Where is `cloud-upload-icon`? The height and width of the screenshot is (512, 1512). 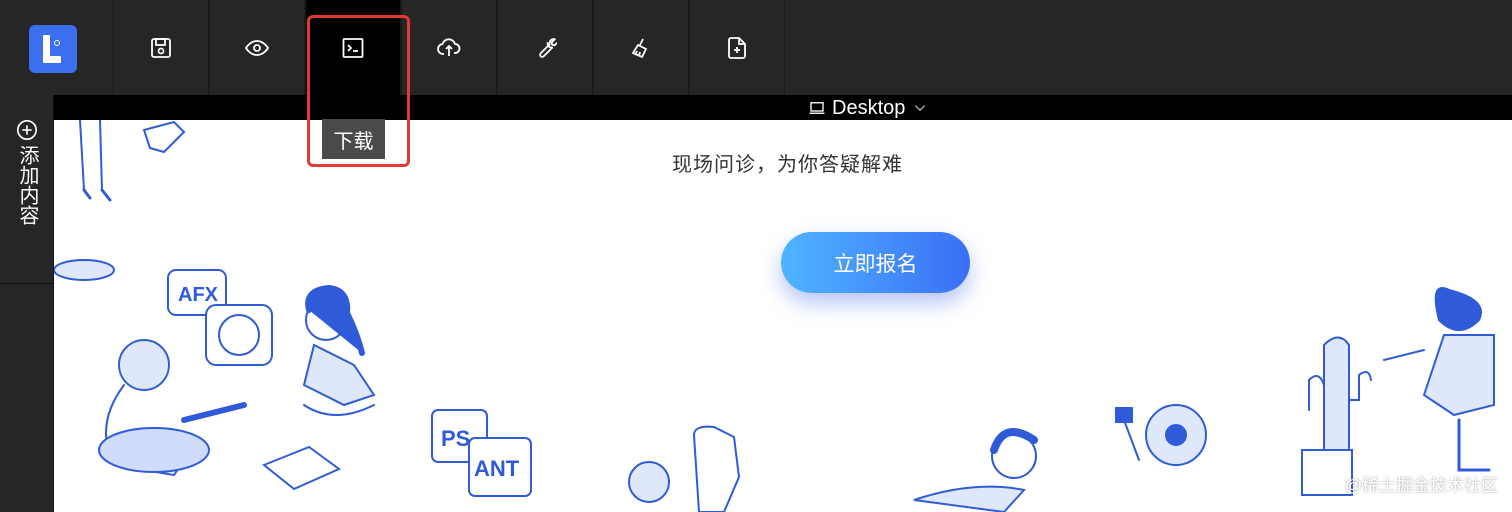 cloud-upload-icon is located at coordinates (449, 46).